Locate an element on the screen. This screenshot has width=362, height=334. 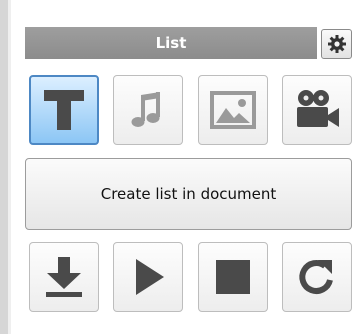
download-button is located at coordinates (64, 277).